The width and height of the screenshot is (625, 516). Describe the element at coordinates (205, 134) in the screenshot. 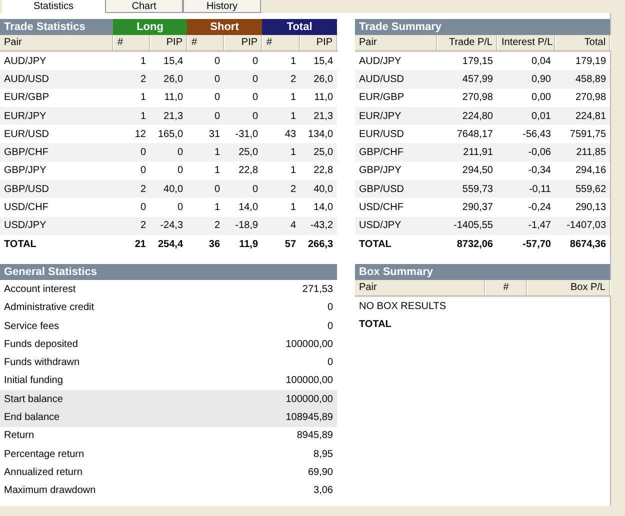

I see `table-cell: 31` at that location.